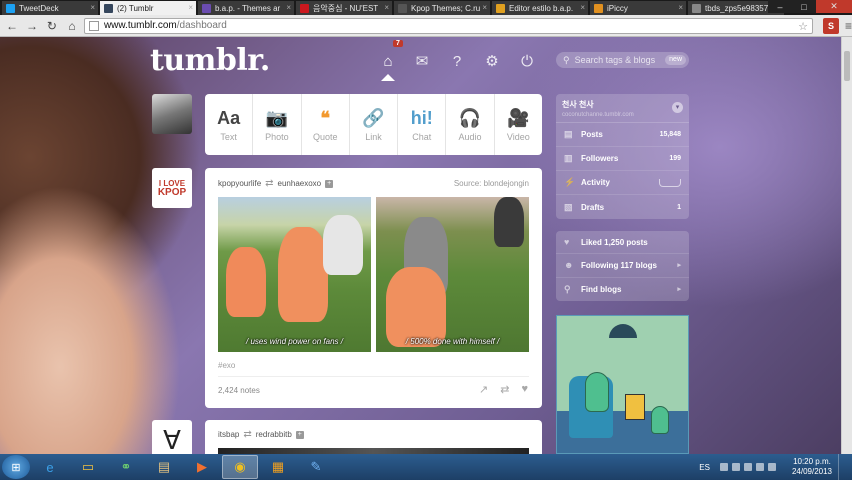  What do you see at coordinates (492, 61) in the screenshot?
I see `gear-icon: ⚙` at bounding box center [492, 61].